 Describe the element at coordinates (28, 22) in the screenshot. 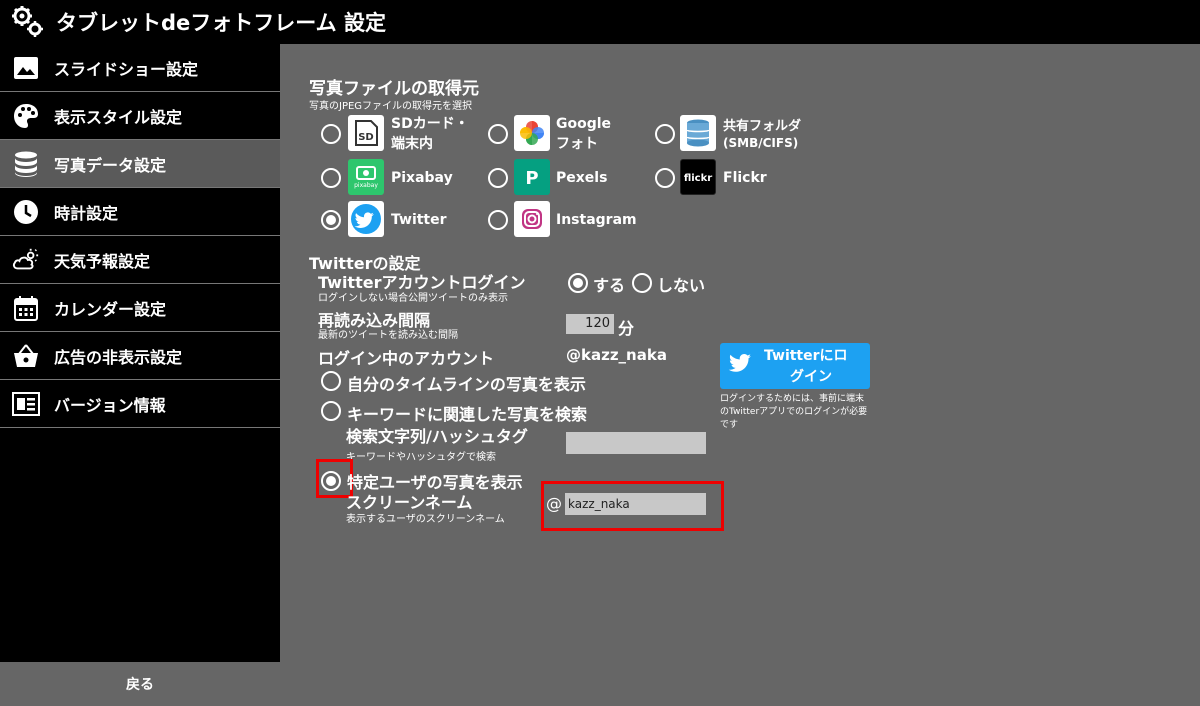

I see `gears-icon` at that location.